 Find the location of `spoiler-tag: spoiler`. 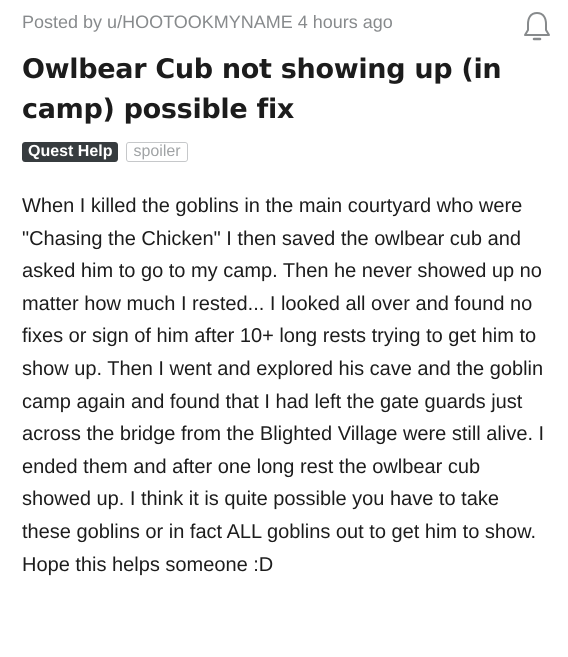

spoiler-tag: spoiler is located at coordinates (157, 152).